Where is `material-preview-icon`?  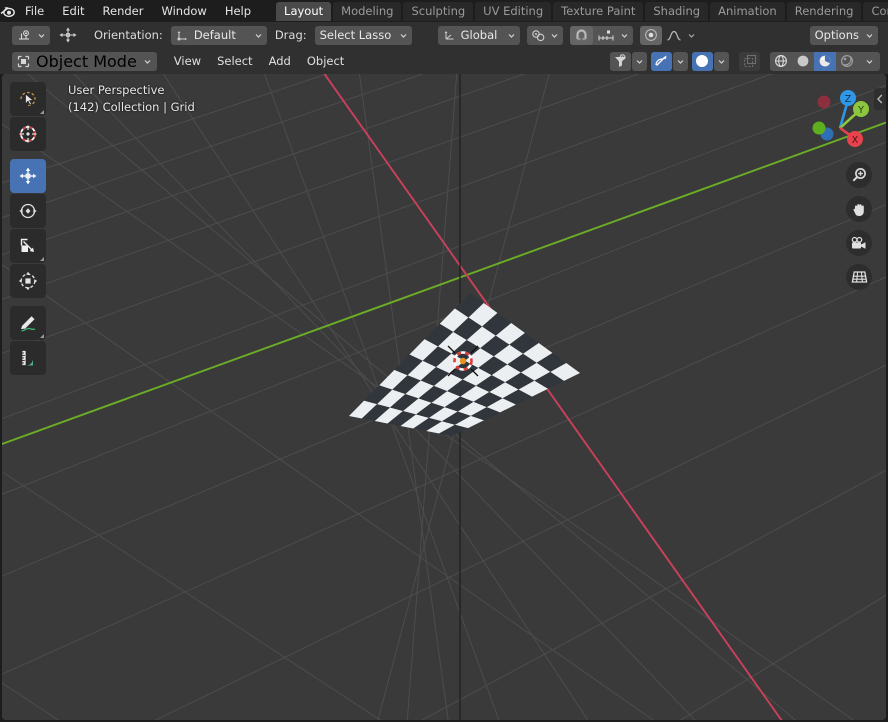
material-preview-icon is located at coordinates (825, 61).